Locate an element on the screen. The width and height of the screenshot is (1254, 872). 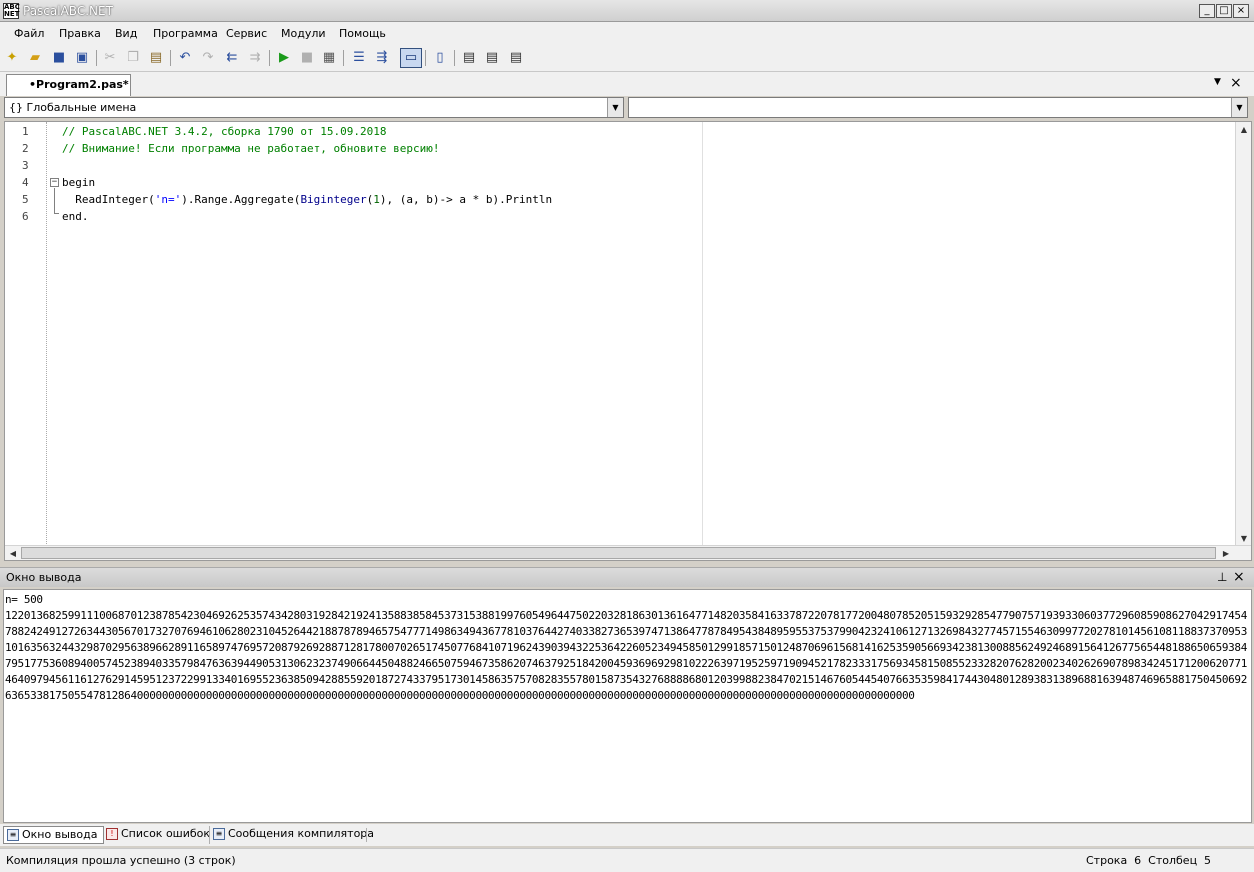
horizontal-scroll-thumb is located at coordinates (618, 553).